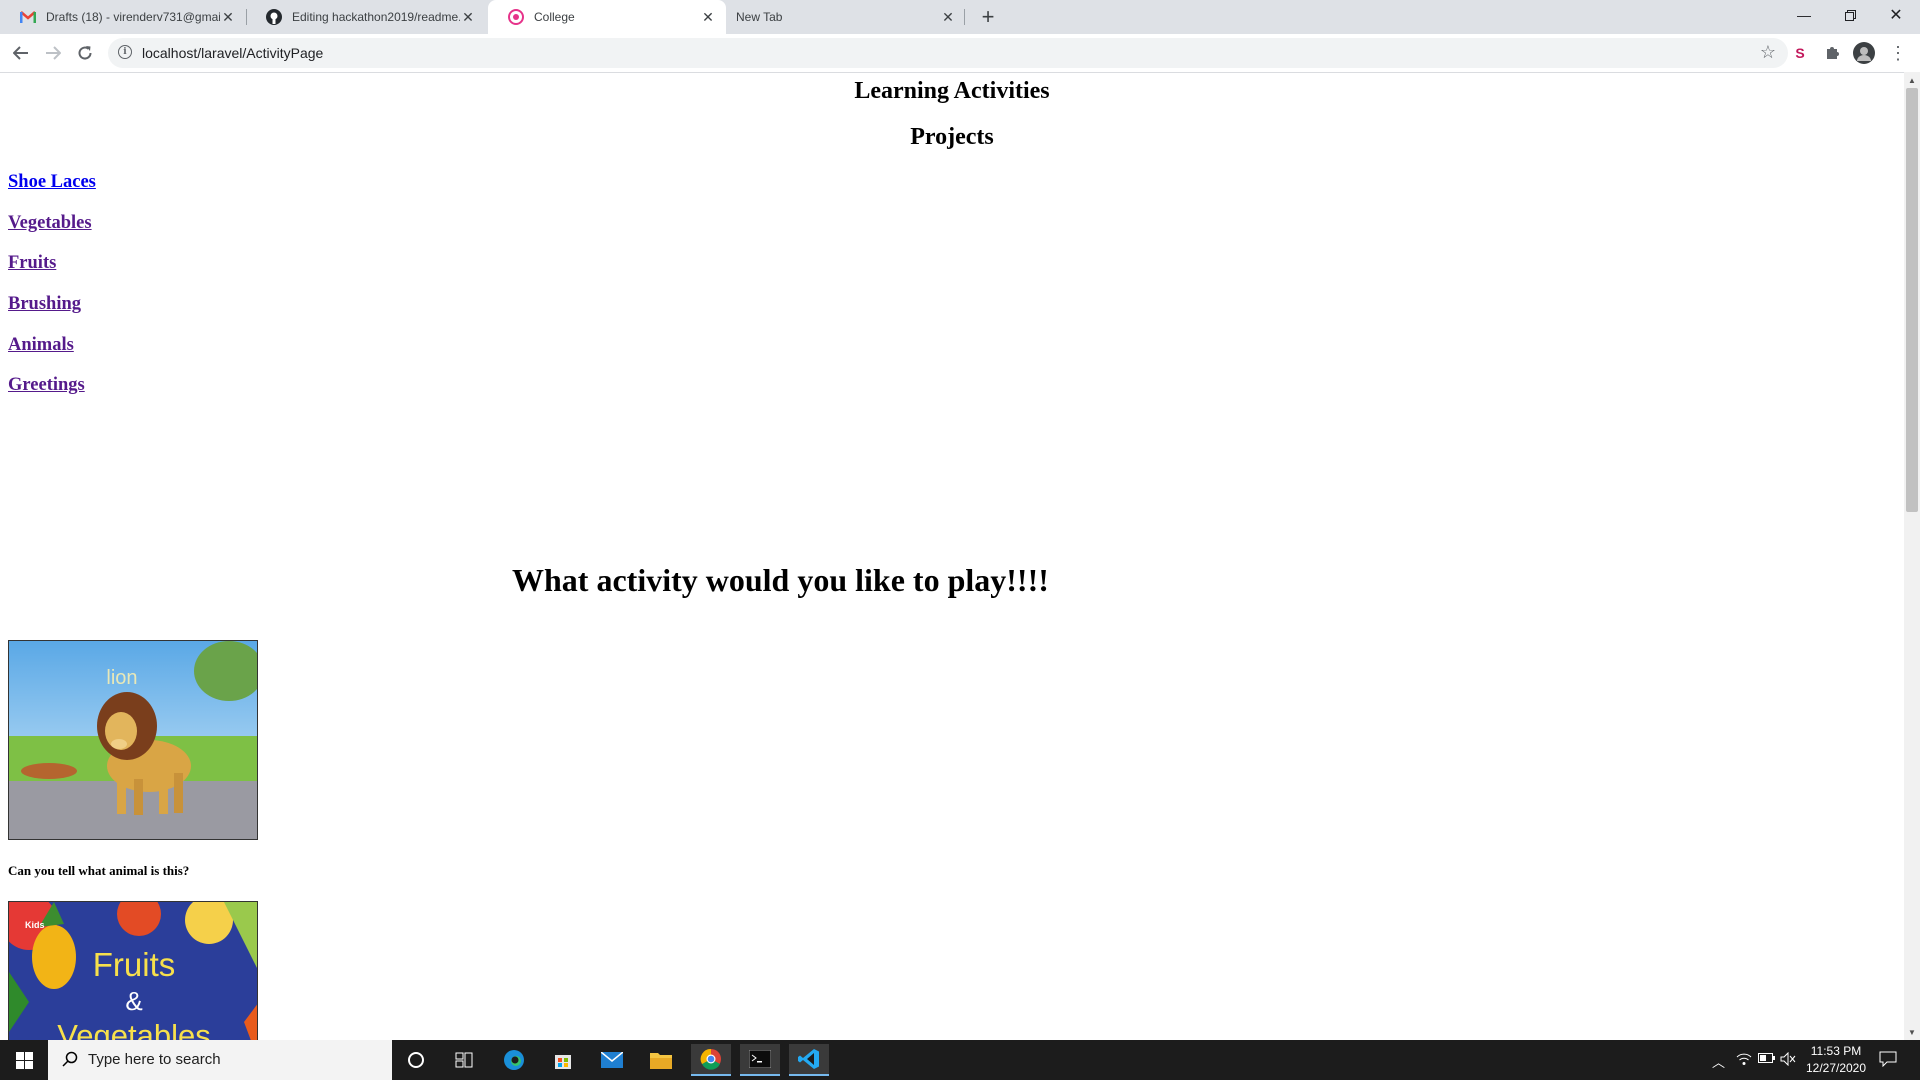 The width and height of the screenshot is (1920, 1080). Describe the element at coordinates (514, 1060) in the screenshot. I see `edge-browser-icon` at that location.